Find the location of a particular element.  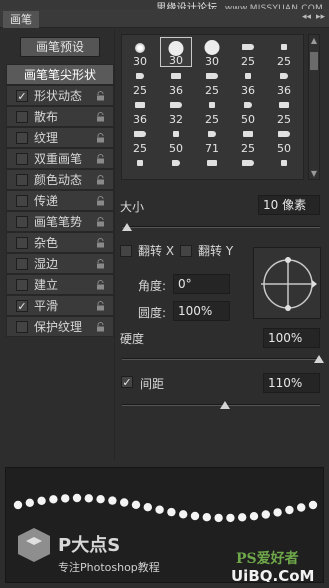

option-item: ✓ 平滑 is located at coordinates (60, 305).